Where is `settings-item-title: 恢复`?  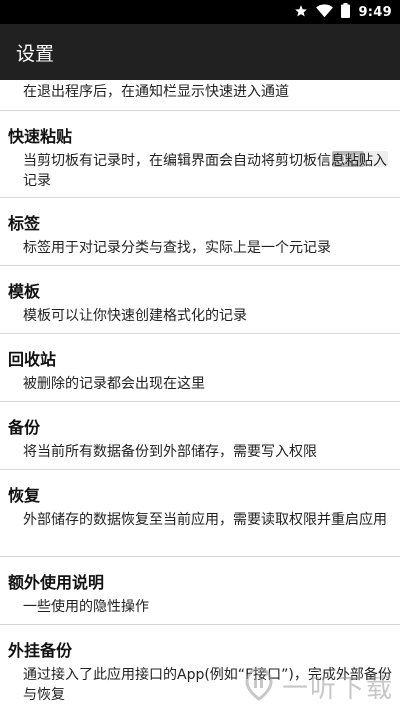 settings-item-title: 恢复 is located at coordinates (24, 495).